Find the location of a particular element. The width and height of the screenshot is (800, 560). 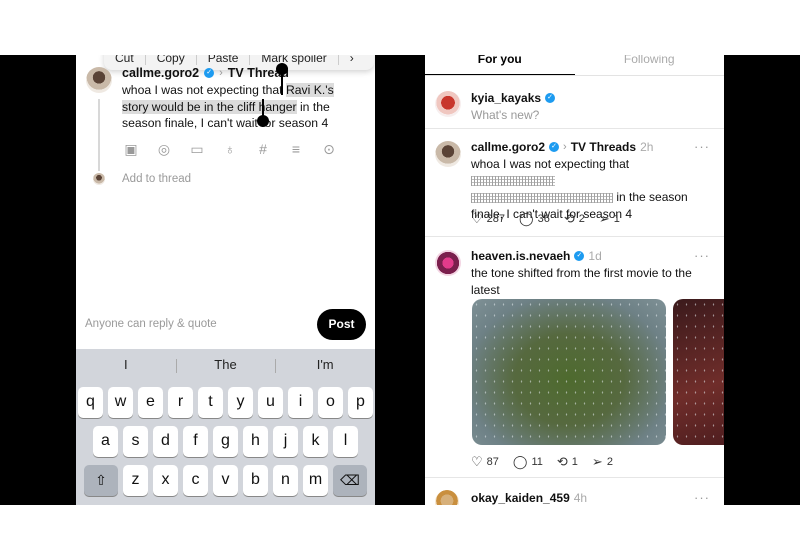

post-actions: ♡ 87 ◯ 11 ⟲ 1 ➢ 2 is located at coordinates (542, 462).